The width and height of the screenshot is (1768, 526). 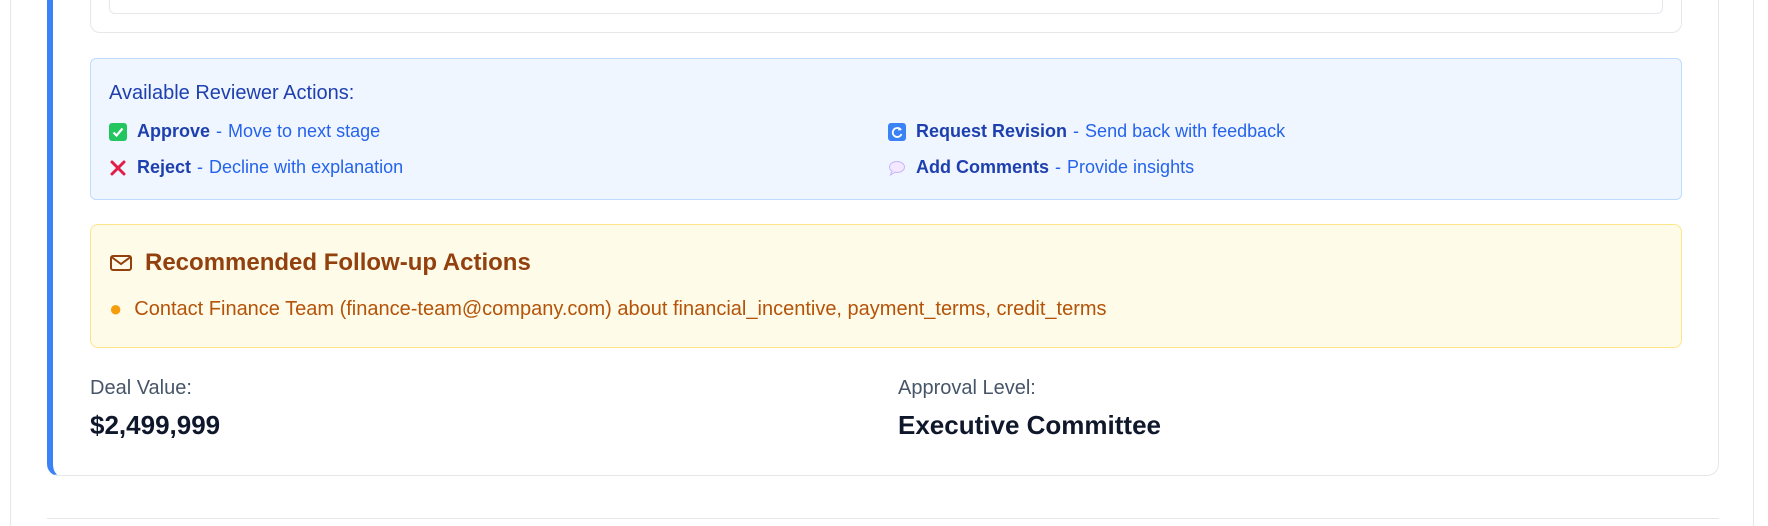 What do you see at coordinates (164, 167) in the screenshot?
I see `action-label: Reject` at bounding box center [164, 167].